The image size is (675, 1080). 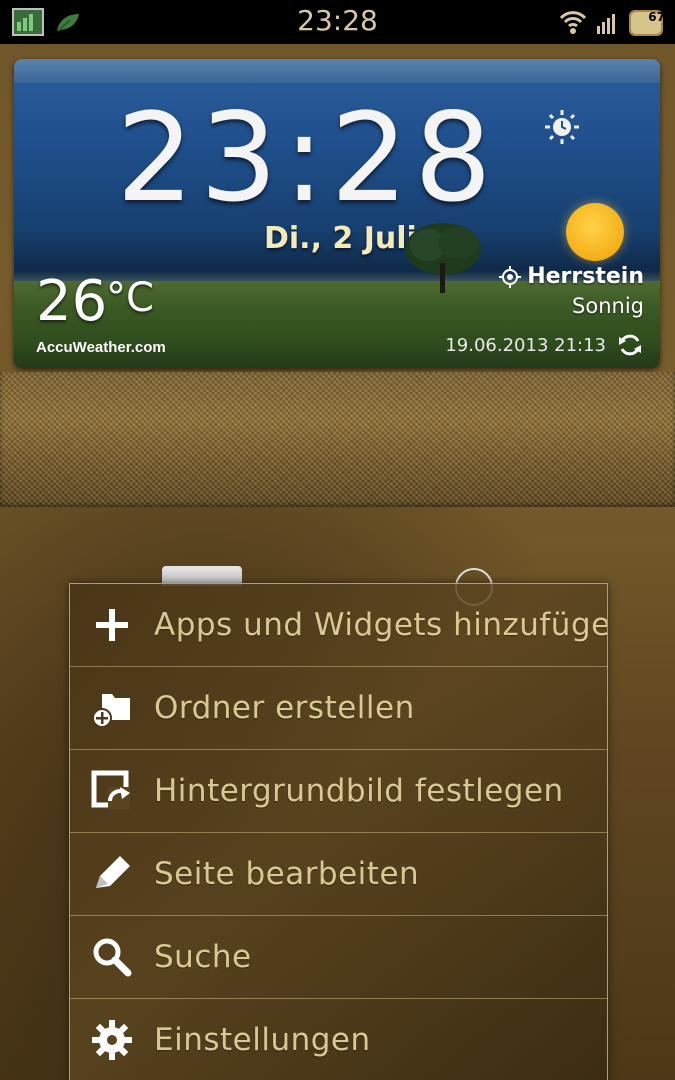 I want to click on menu-item-edit-page: Seite bearbeiten, so click(x=338, y=874).